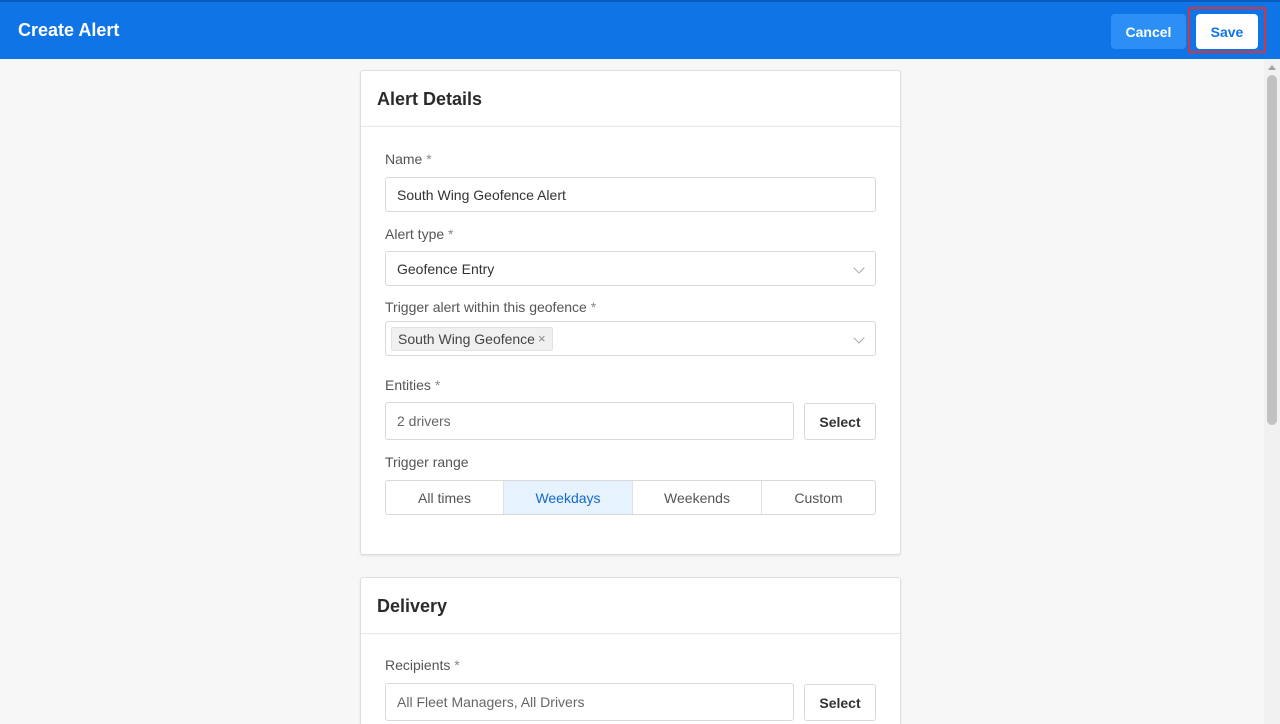 This screenshot has width=1280, height=724. I want to click on page-scrollbar, so click(1272, 391).